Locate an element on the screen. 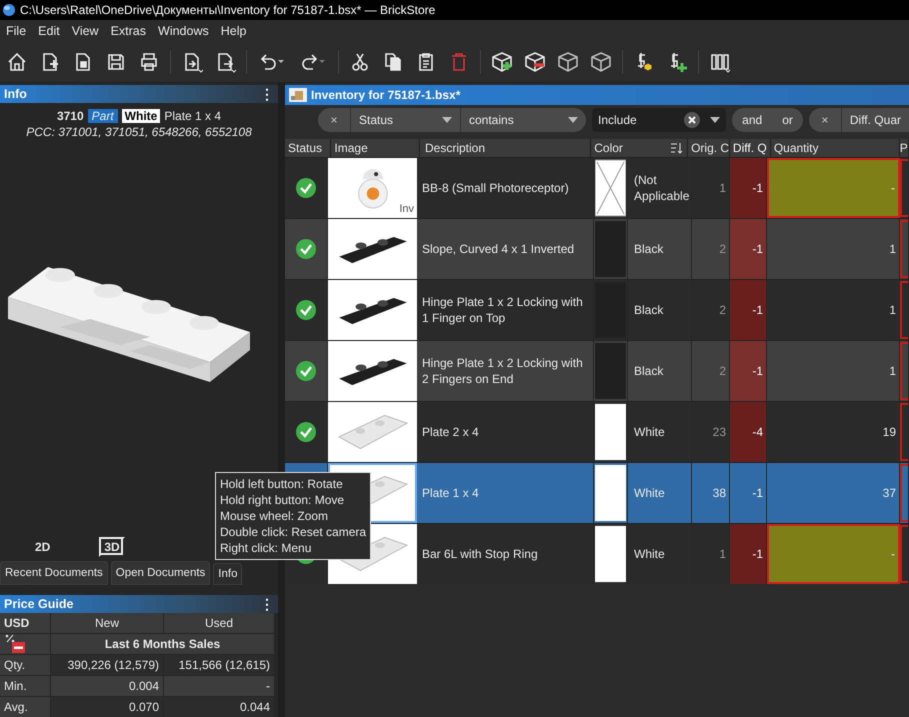 The image size is (909, 717). price-cell: 390,226 (12,579) is located at coordinates (107, 665).